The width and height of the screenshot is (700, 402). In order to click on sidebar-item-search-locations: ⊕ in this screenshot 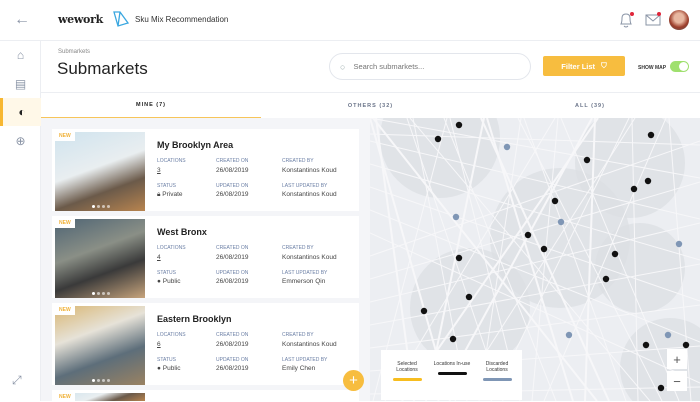, I will do `click(20, 141)`.